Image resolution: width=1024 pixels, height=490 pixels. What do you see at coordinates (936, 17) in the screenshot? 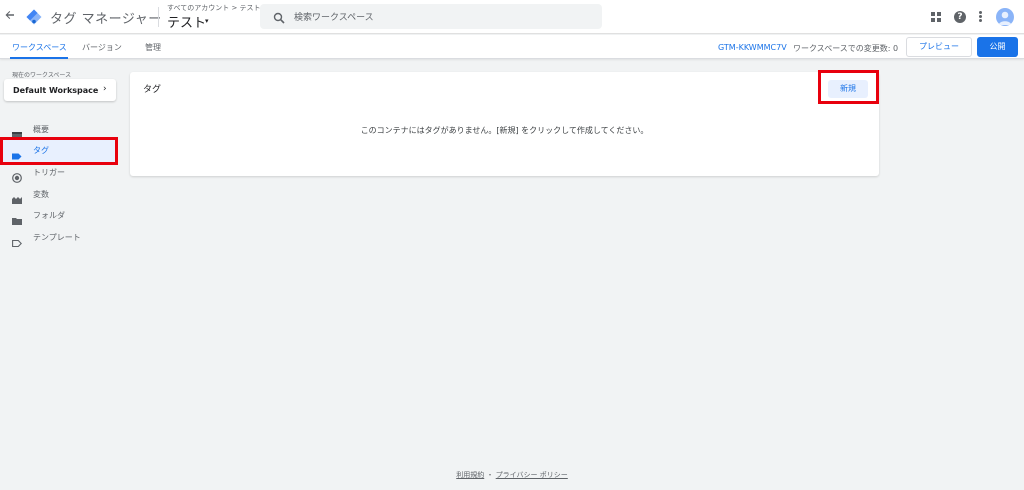
I see `apps-icon` at bounding box center [936, 17].